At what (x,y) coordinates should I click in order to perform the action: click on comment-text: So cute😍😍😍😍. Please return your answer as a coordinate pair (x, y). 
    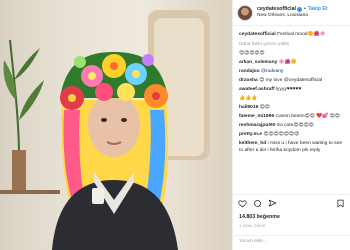
    Looking at the image, I should click on (295, 126).